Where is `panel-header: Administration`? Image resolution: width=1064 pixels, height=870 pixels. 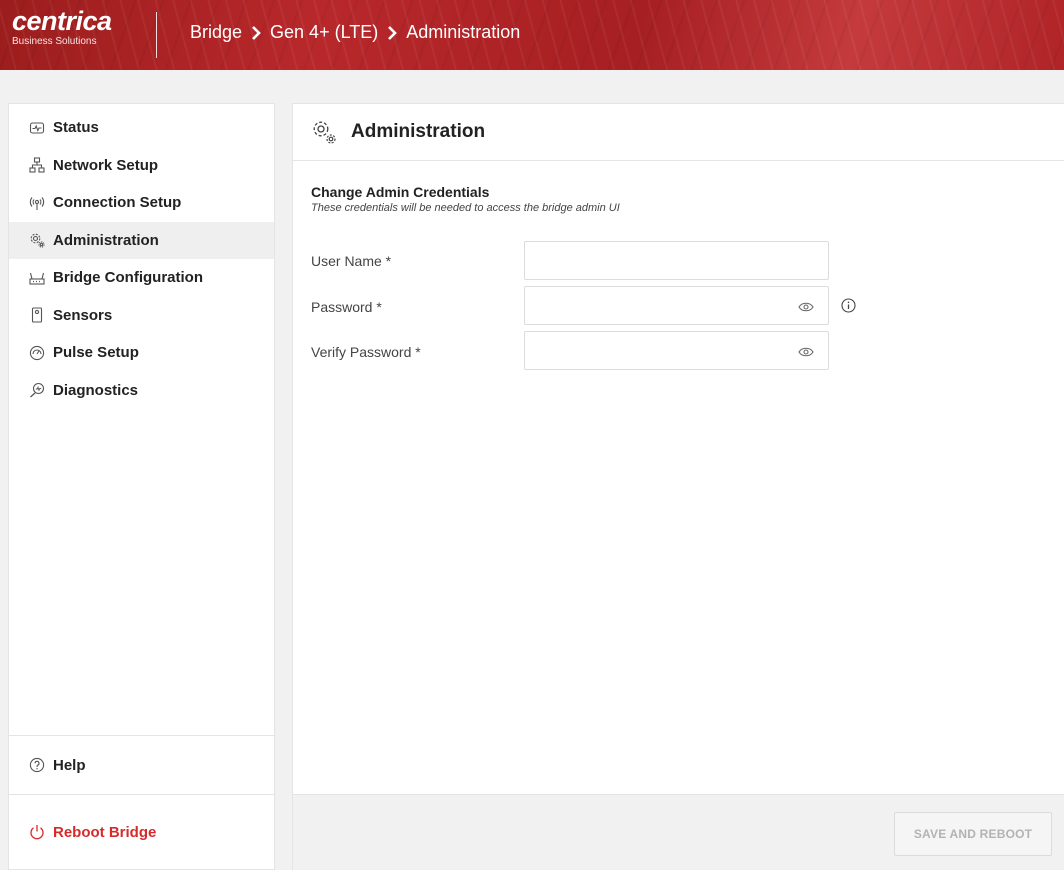
panel-header: Administration is located at coordinates (678, 132).